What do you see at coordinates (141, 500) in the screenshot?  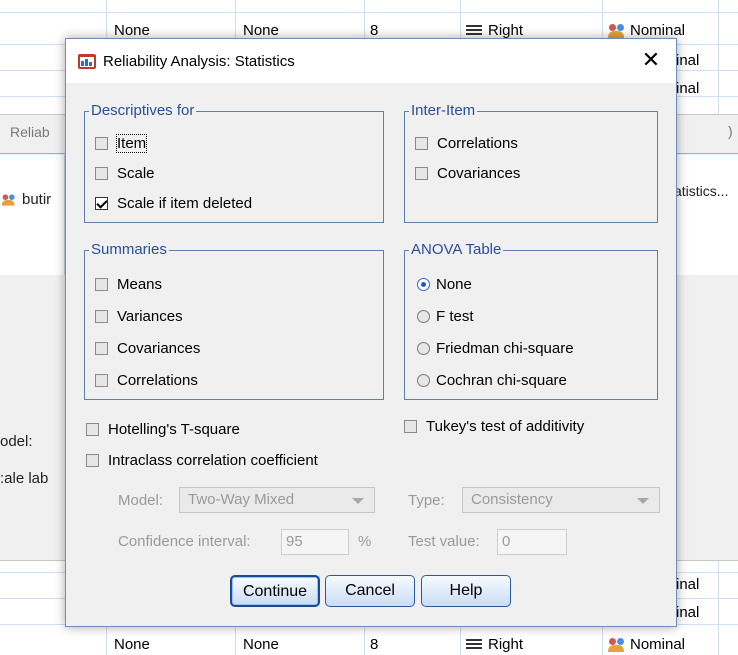 I see `model-label: Model:` at bounding box center [141, 500].